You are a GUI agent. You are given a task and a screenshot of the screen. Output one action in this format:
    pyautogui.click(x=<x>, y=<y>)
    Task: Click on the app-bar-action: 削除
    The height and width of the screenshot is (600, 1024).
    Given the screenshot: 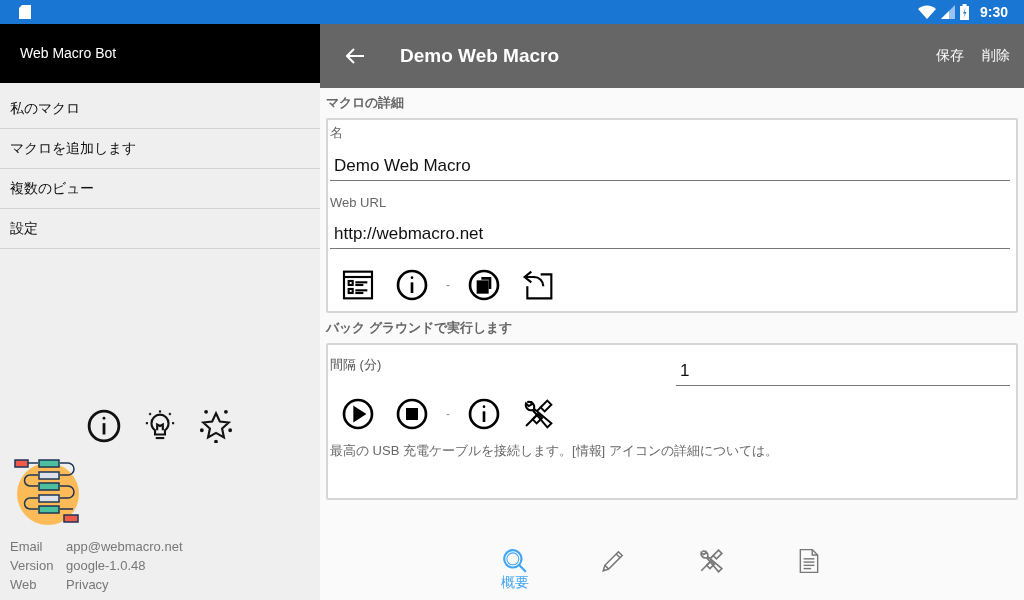 What is the action you would take?
    pyautogui.click(x=996, y=56)
    